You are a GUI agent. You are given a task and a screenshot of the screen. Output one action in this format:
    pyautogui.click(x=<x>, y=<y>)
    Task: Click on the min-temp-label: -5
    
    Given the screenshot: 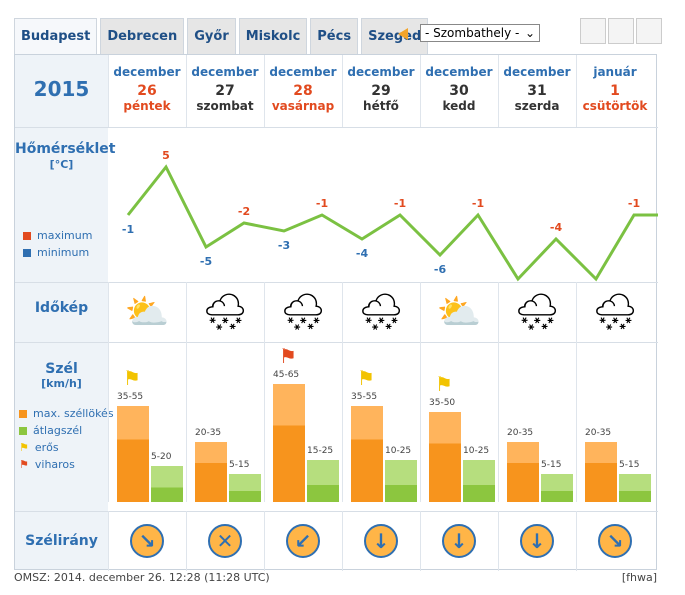 What is the action you would take?
    pyautogui.click(x=206, y=261)
    